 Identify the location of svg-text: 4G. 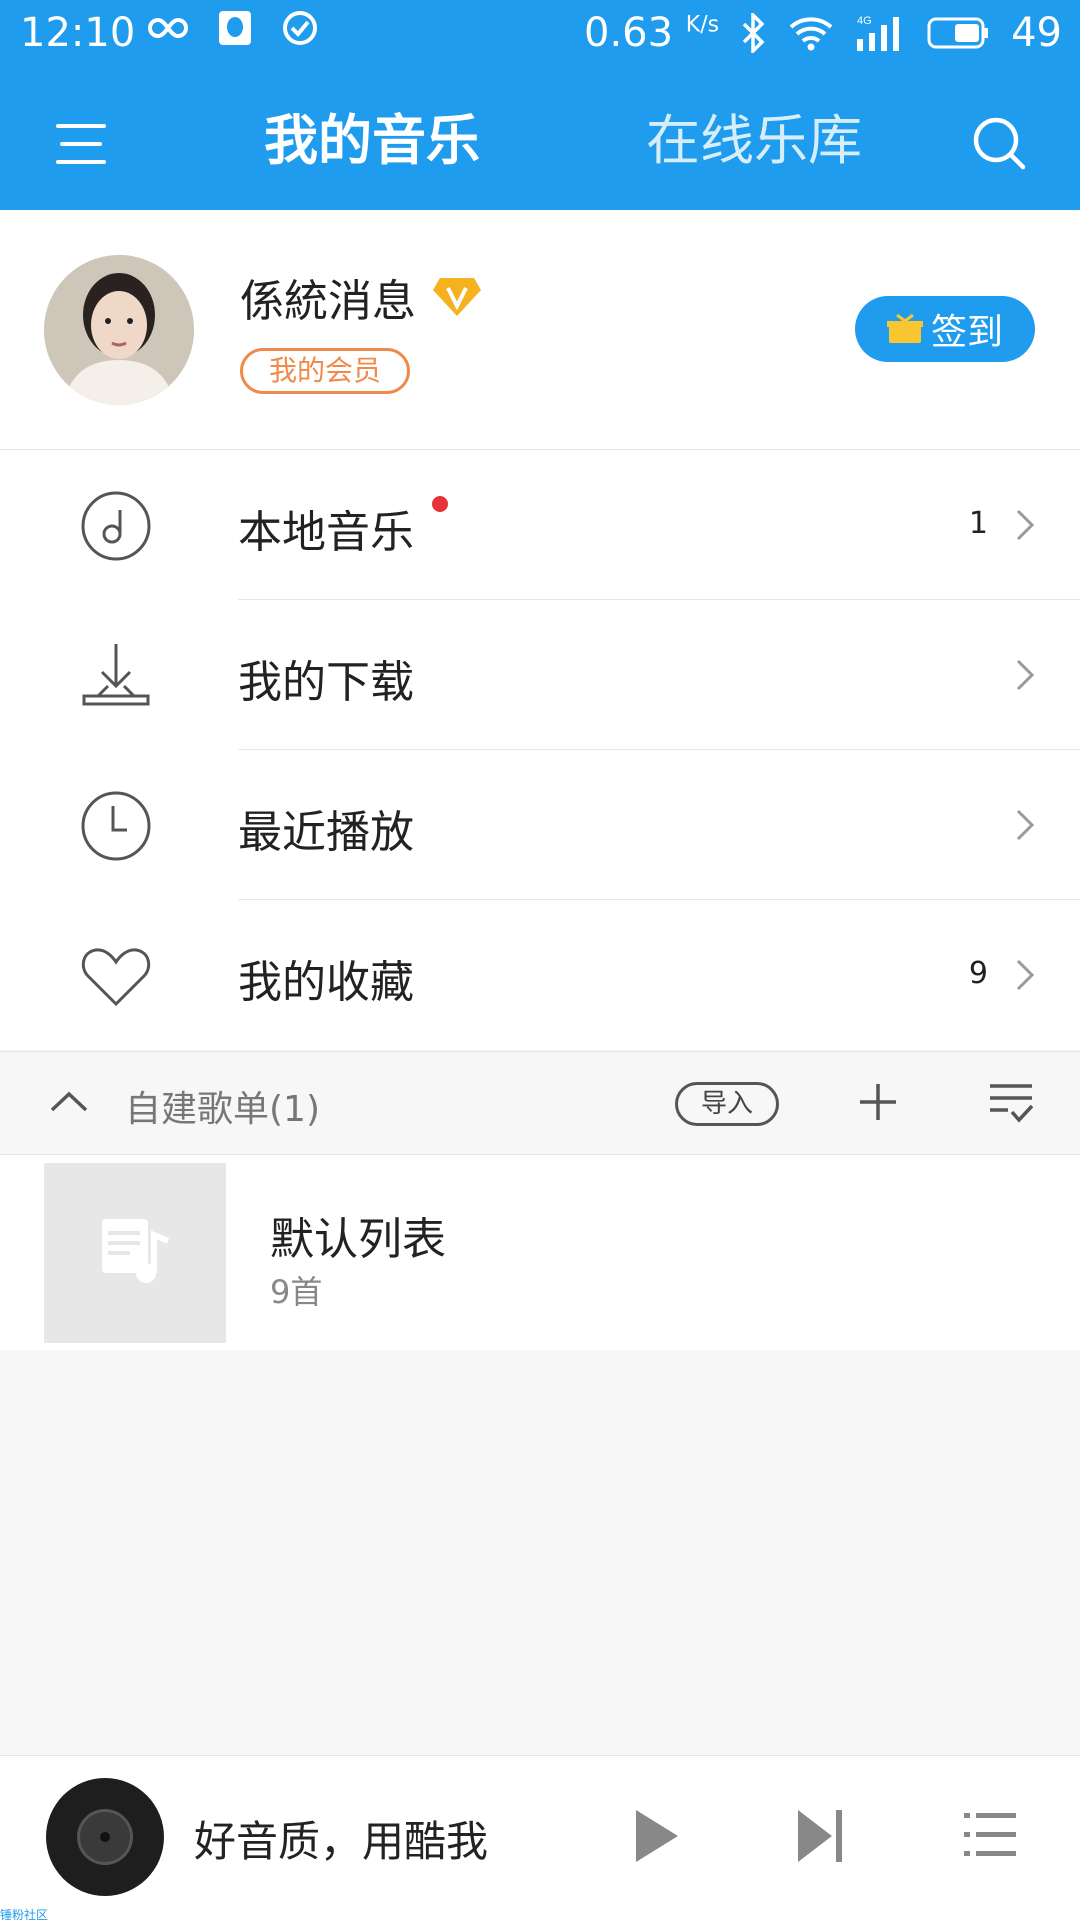
(864, 21).